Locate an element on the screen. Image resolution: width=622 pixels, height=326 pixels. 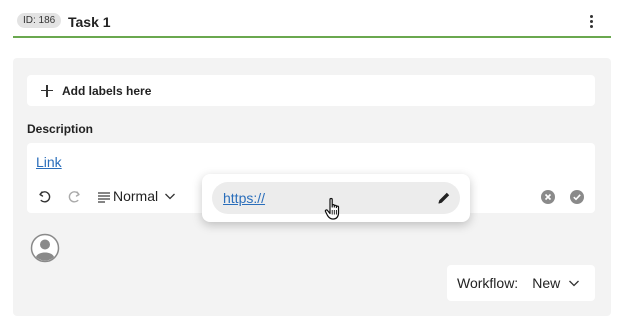
redo-icon is located at coordinates (74, 197).